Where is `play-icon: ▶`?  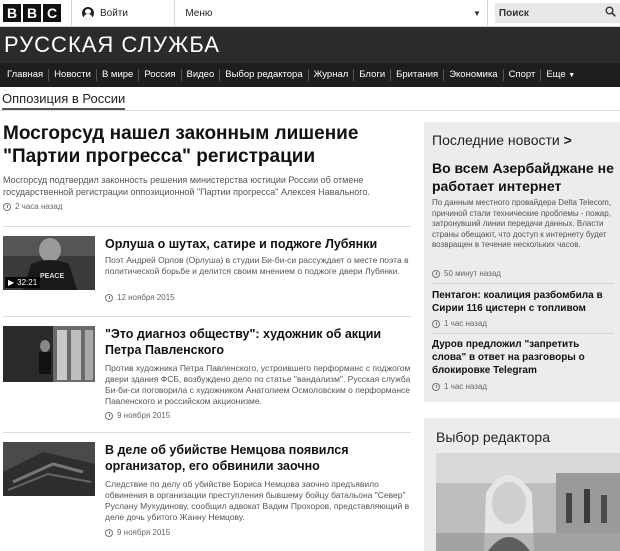 play-icon: ▶ is located at coordinates (11, 282).